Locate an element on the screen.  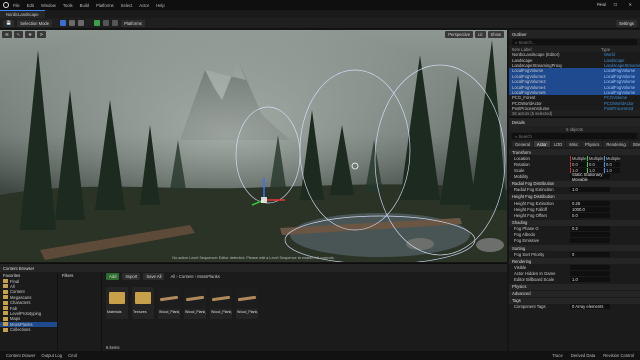
asset-tile: Materials is located at coordinates (117, 303).